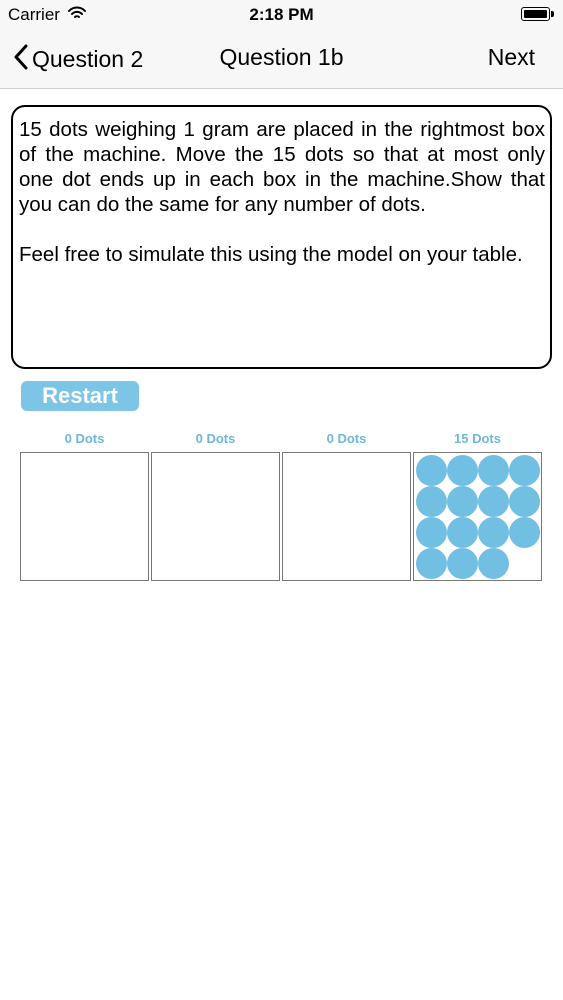 Image resolution: width=563 pixels, height=1000 pixels. I want to click on navigation-bar: Question 2 Question 1b Next, so click(281, 59).